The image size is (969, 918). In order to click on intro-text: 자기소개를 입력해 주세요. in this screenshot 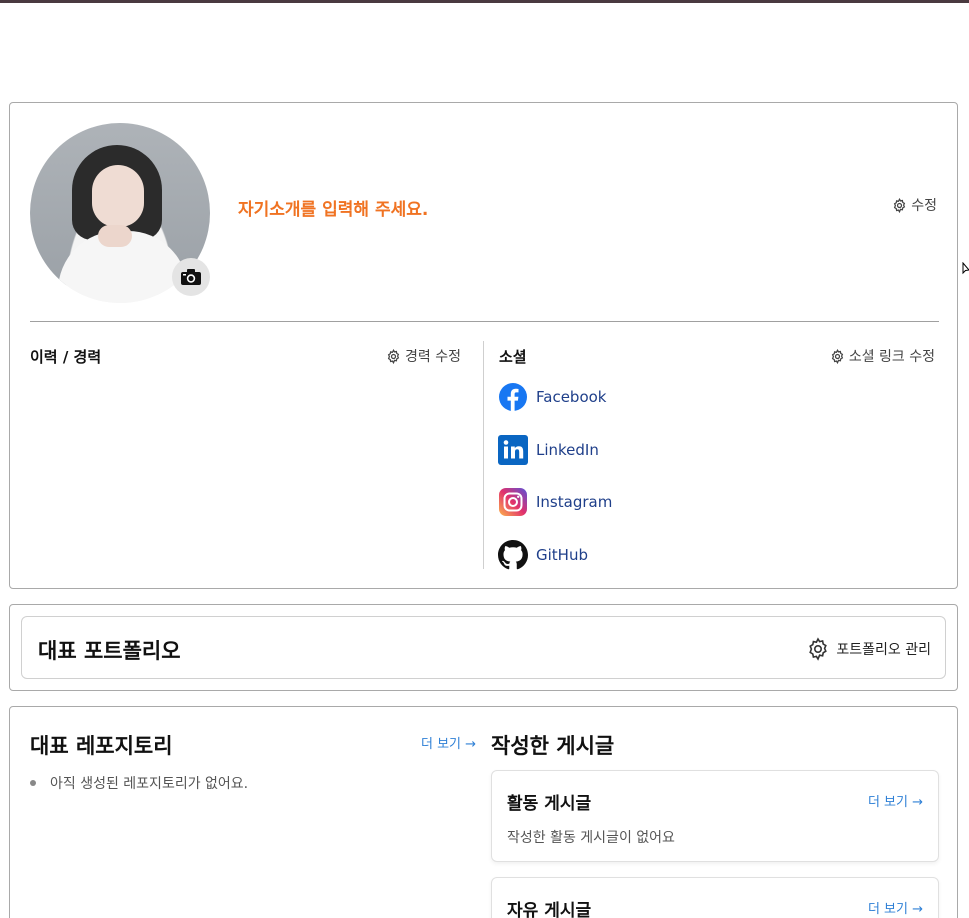, I will do `click(333, 210)`.